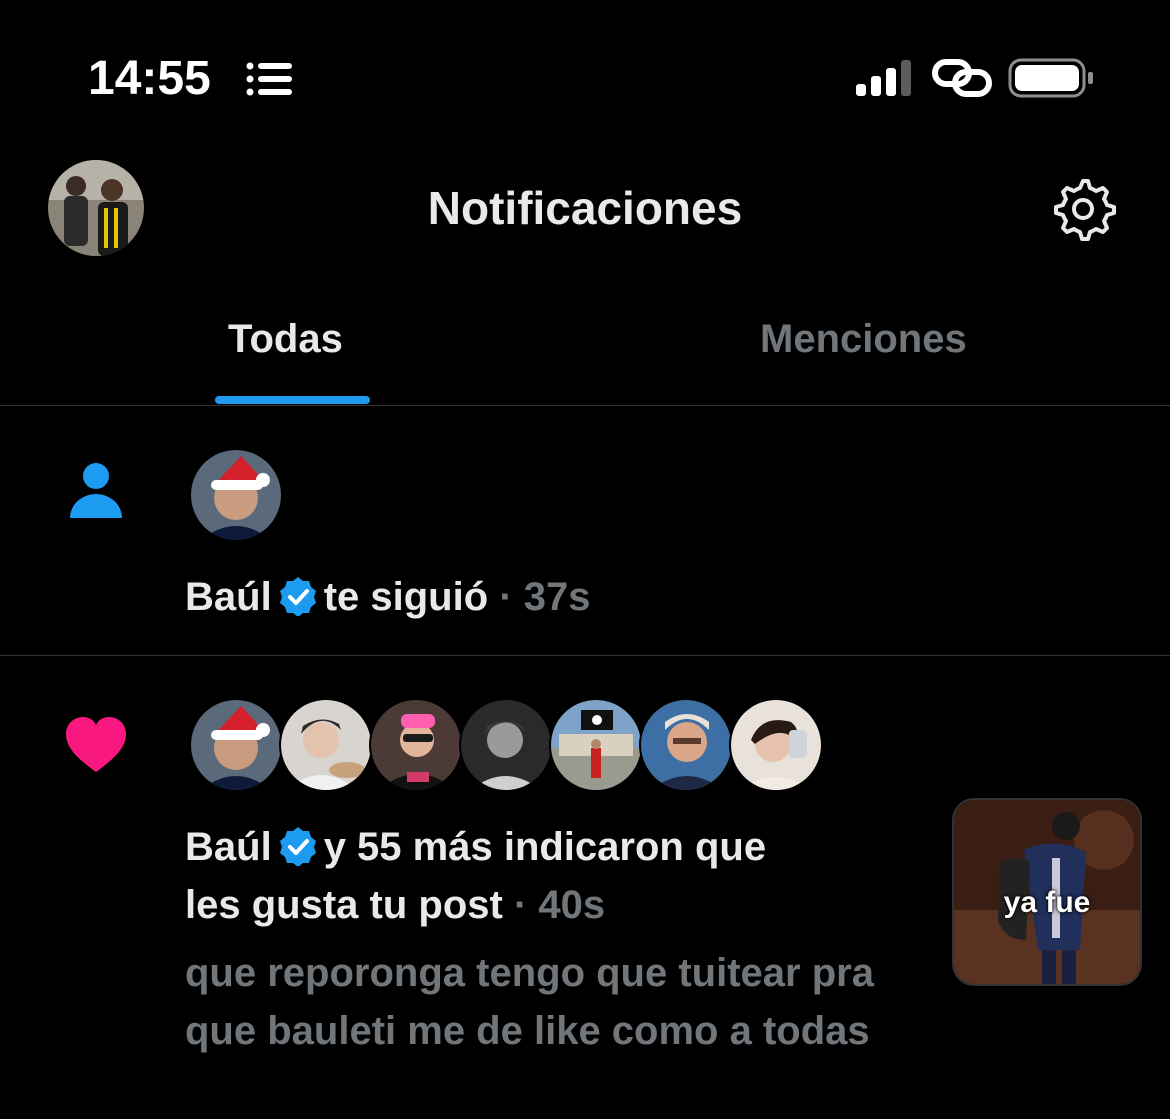  What do you see at coordinates (1083, 209) in the screenshot?
I see `gear-icon` at bounding box center [1083, 209].